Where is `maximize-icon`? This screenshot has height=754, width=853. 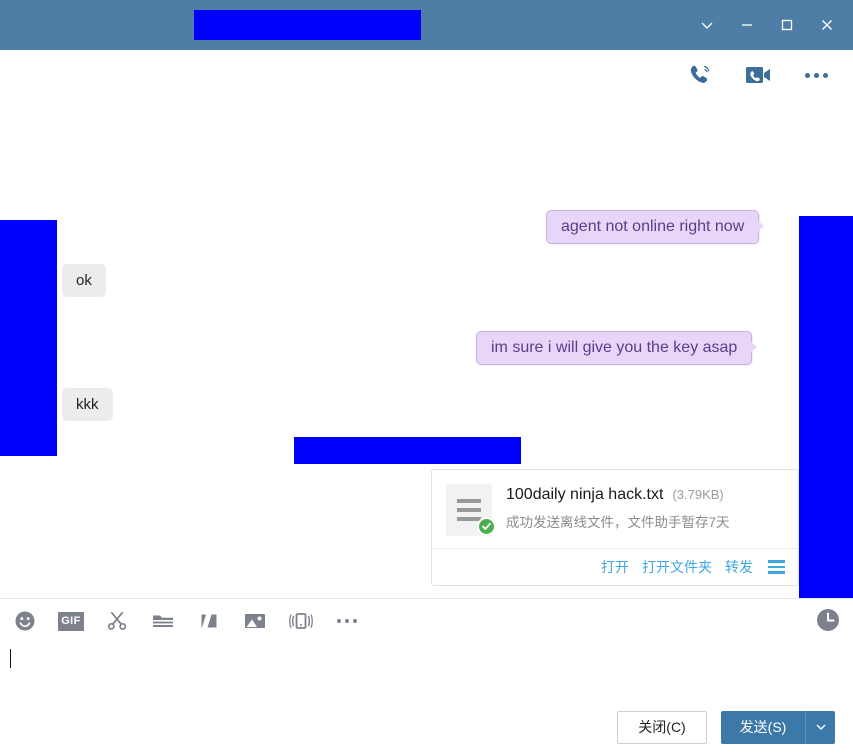
maximize-icon is located at coordinates (787, 25).